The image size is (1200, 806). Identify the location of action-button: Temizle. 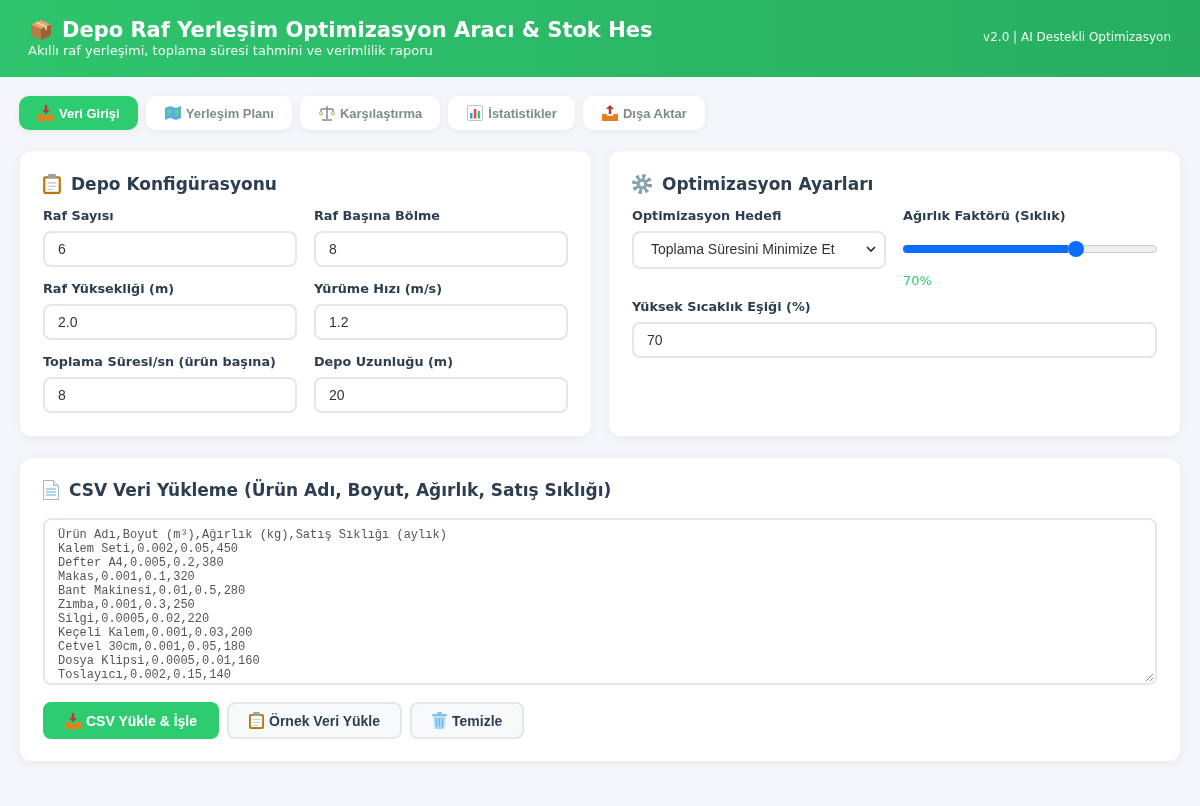
(467, 720).